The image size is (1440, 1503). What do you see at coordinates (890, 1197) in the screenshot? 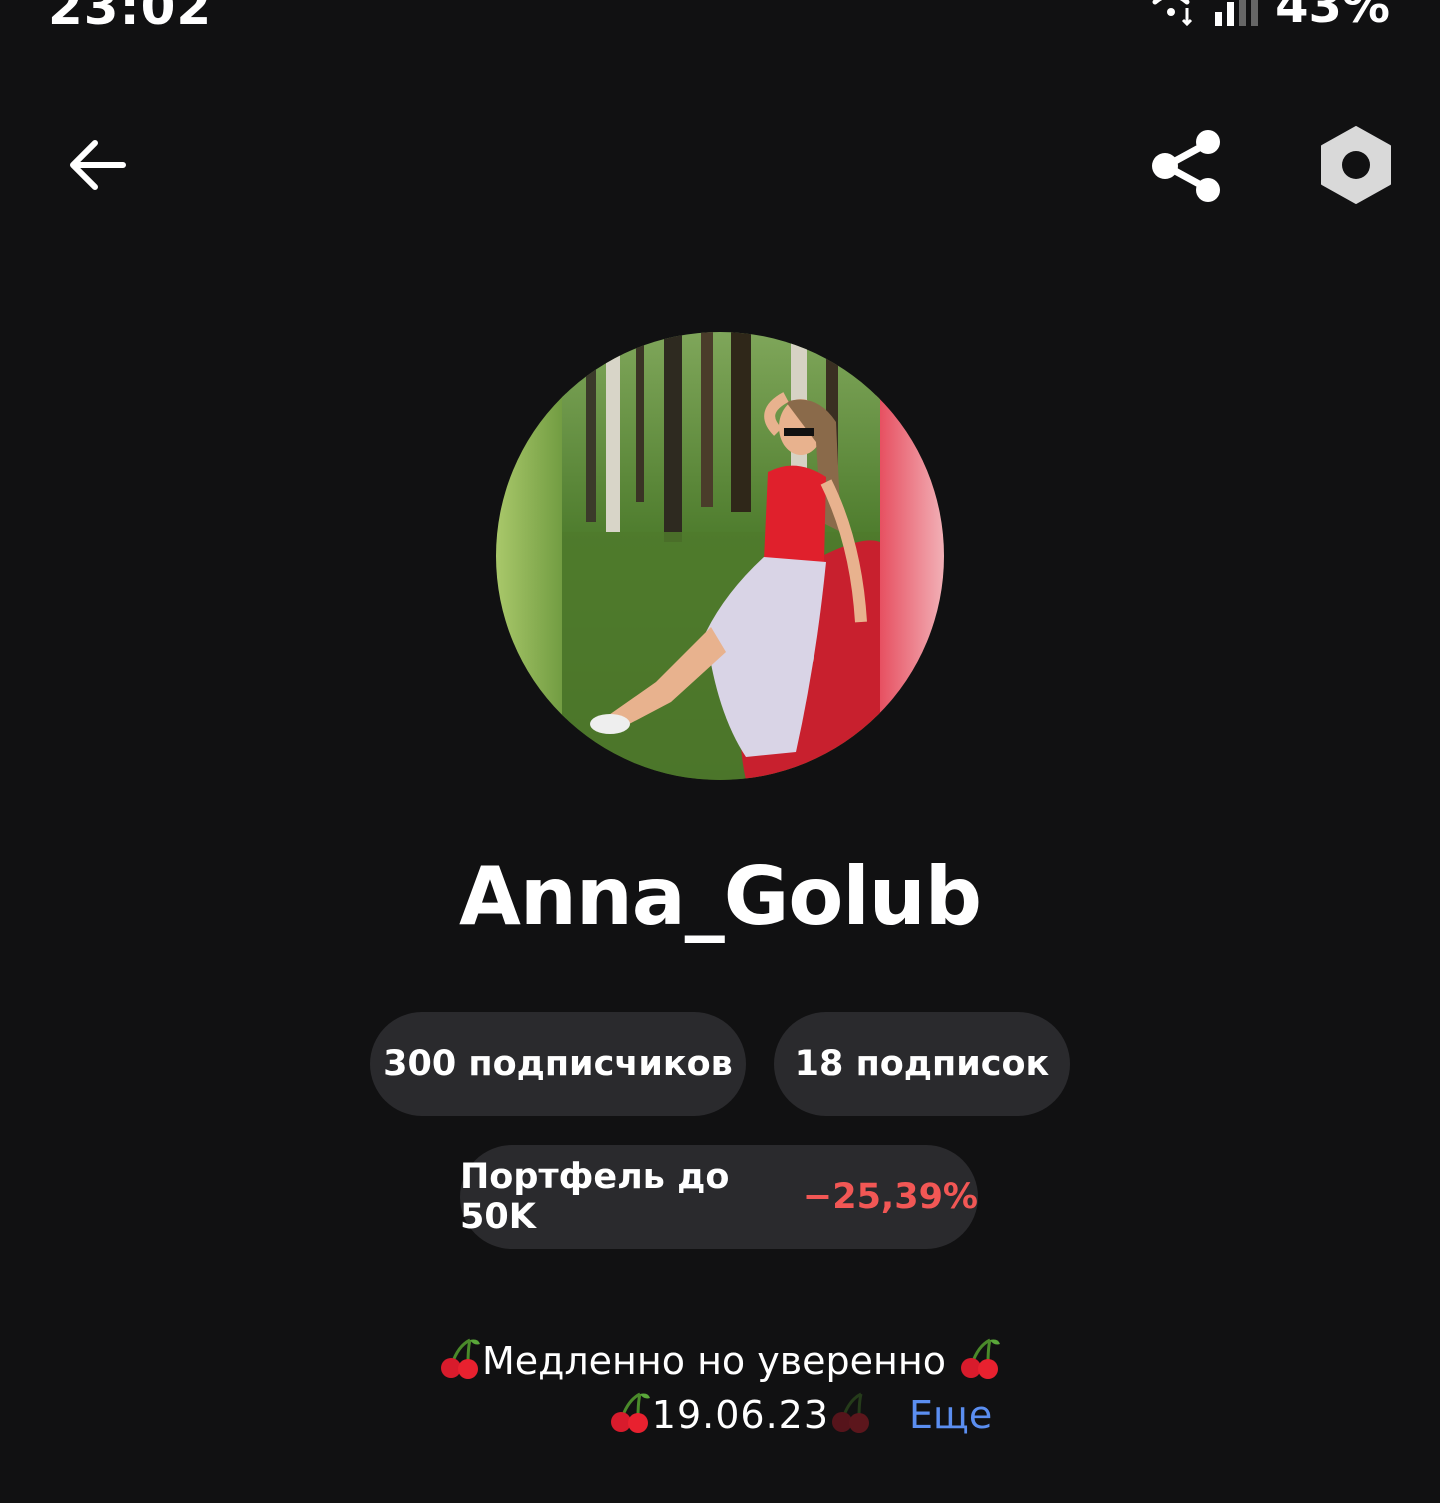
I see `portfolio-change: −25,39%` at bounding box center [890, 1197].